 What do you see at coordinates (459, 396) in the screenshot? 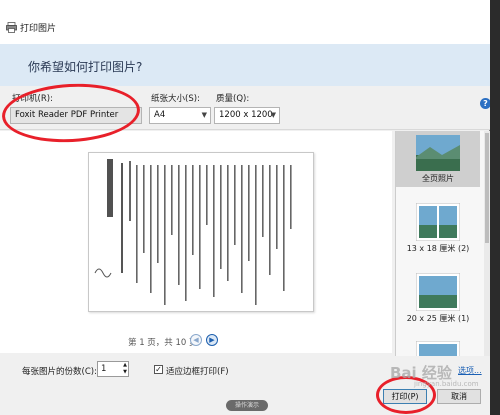
I see `cancel-button: 取消` at bounding box center [459, 396].